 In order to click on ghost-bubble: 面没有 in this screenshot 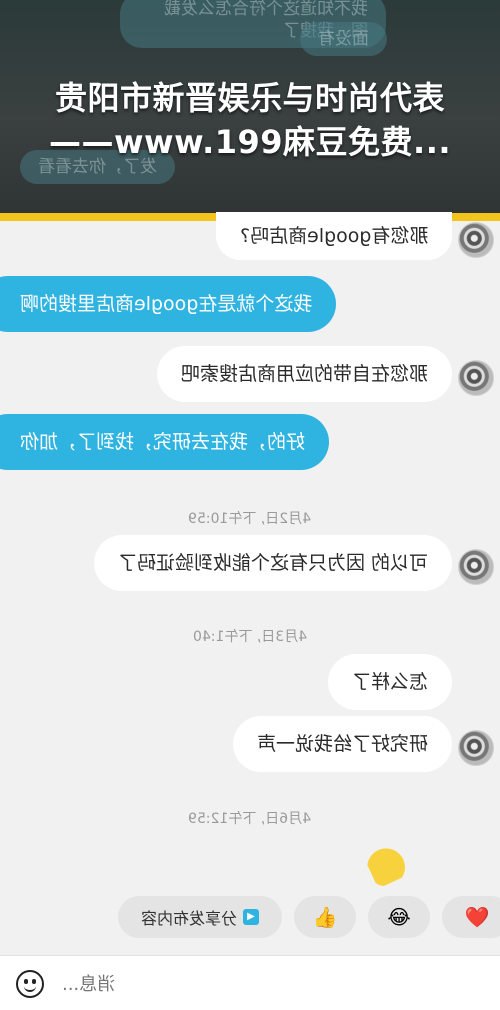, I will do `click(343, 39)`.